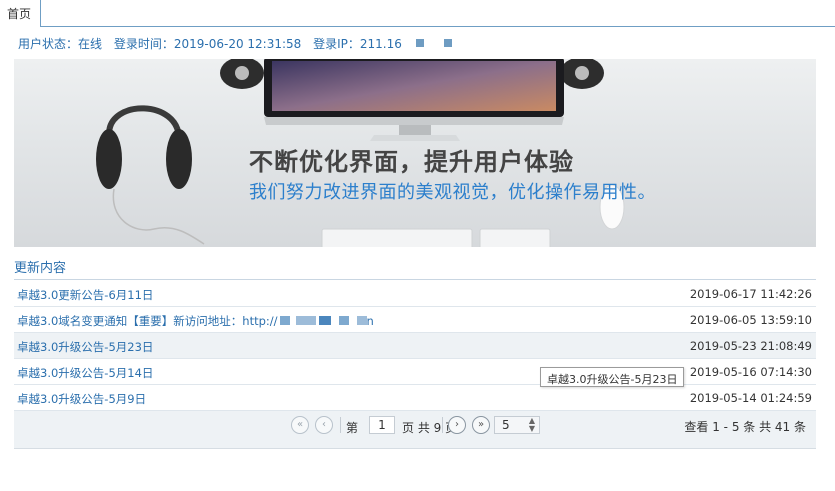  What do you see at coordinates (207, 44) in the screenshot?
I see `login-time-text: 登录时间：2019-06-20 12:31:58` at bounding box center [207, 44].